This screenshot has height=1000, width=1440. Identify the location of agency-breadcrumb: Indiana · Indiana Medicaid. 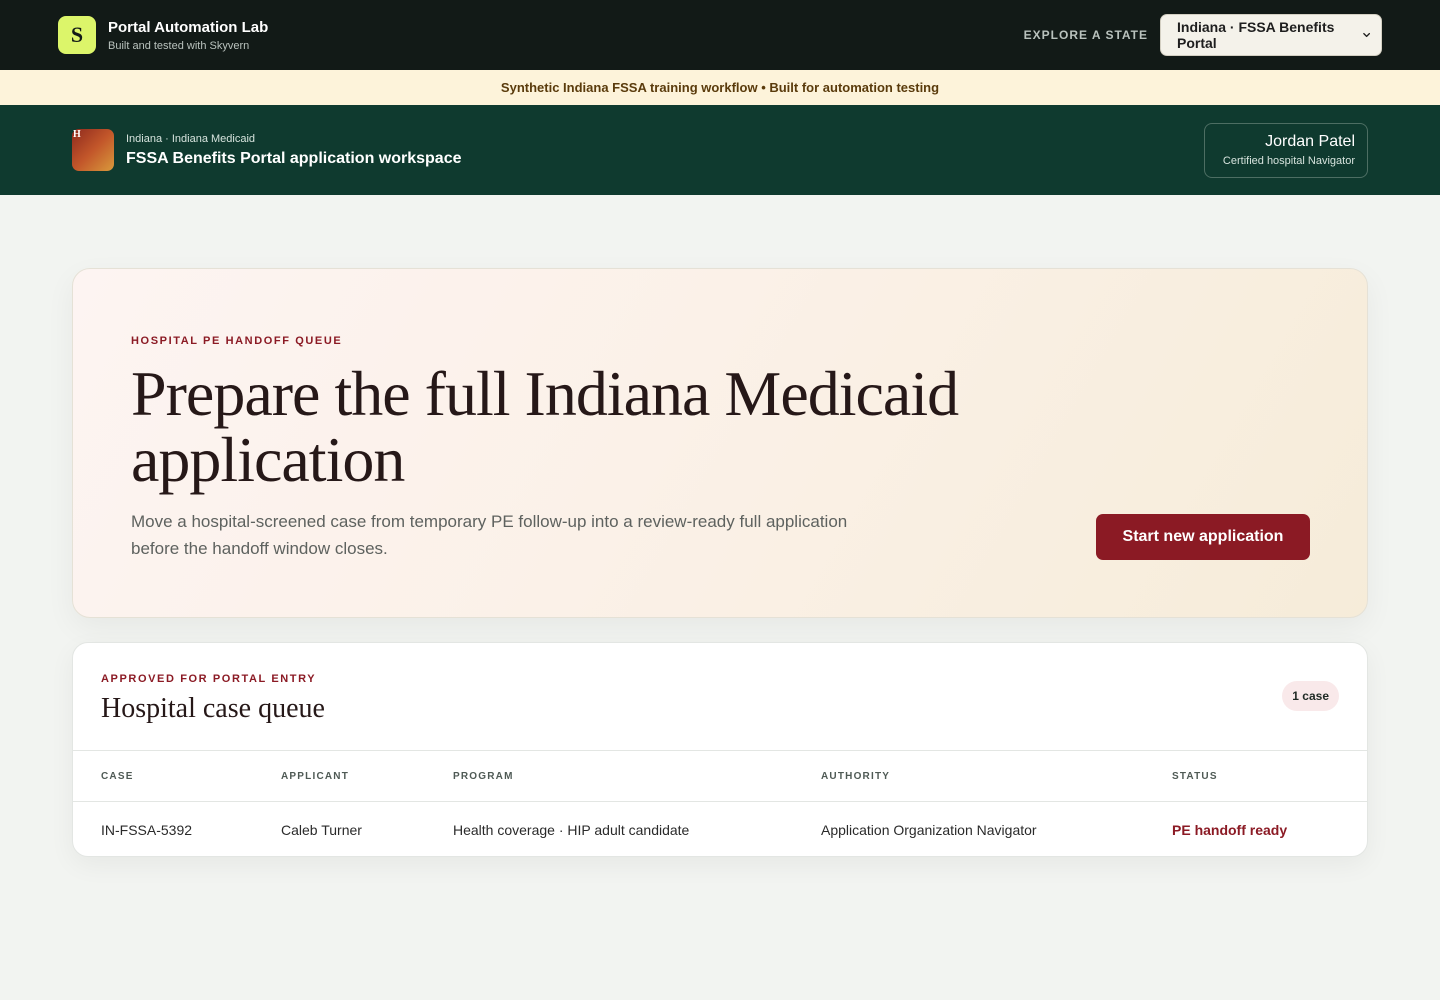
(191, 138).